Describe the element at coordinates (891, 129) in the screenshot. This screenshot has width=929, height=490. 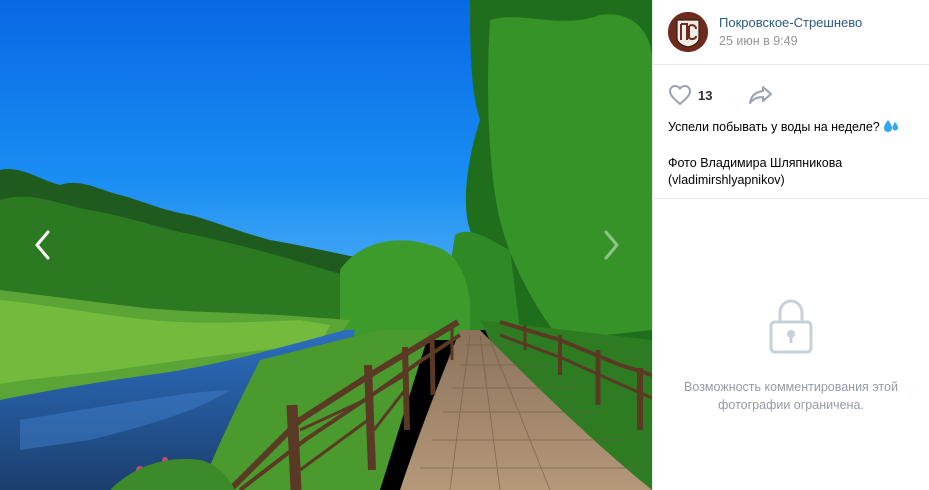
I see `sweat-droplets-emoji` at that location.